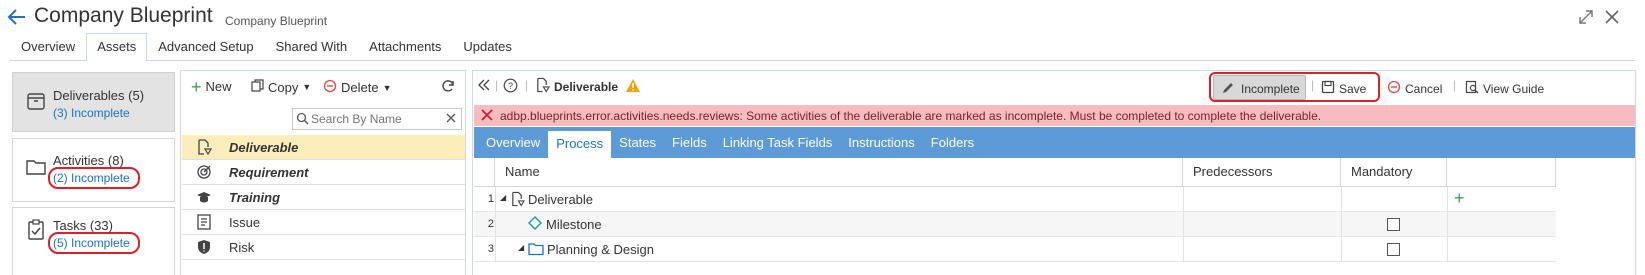 The image size is (1645, 275). What do you see at coordinates (36, 101) in the screenshot?
I see `archive-box-icon` at bounding box center [36, 101].